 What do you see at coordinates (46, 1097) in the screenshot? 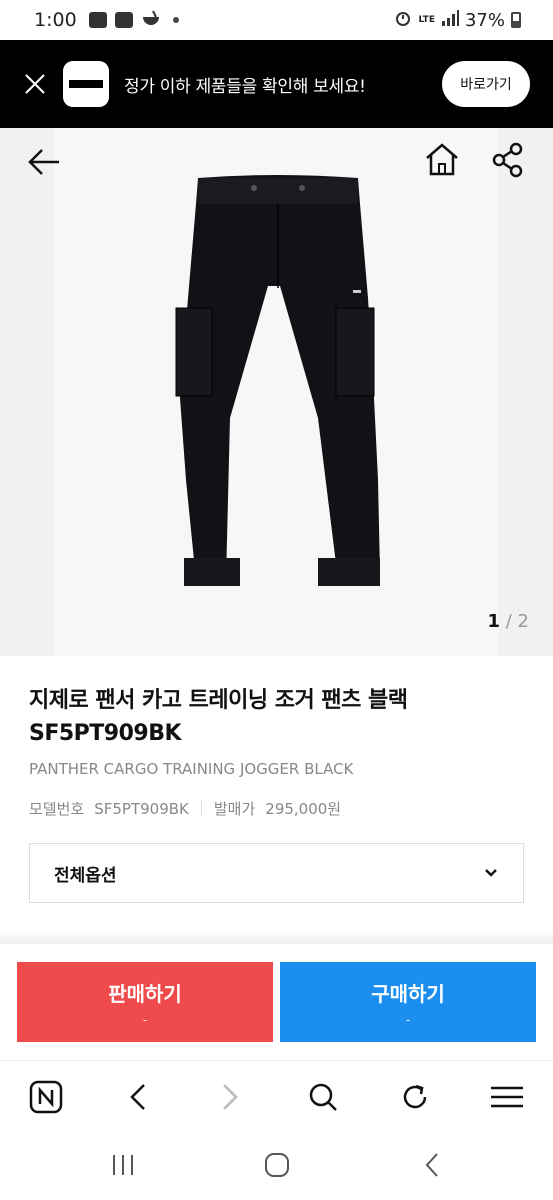
I see `naver-home-icon` at bounding box center [46, 1097].